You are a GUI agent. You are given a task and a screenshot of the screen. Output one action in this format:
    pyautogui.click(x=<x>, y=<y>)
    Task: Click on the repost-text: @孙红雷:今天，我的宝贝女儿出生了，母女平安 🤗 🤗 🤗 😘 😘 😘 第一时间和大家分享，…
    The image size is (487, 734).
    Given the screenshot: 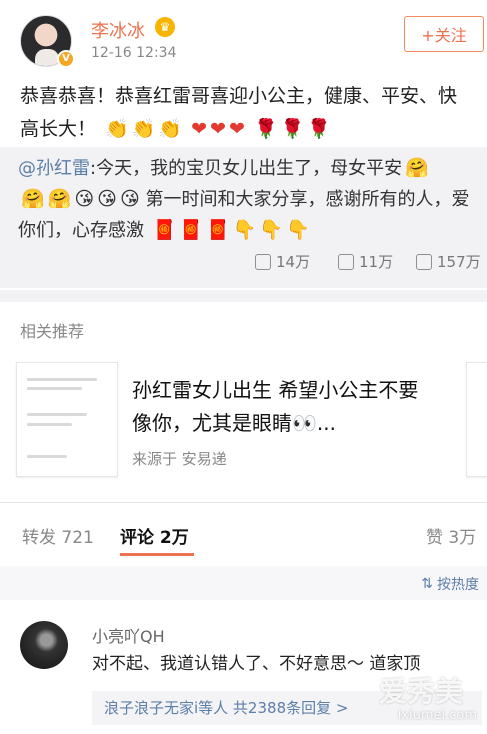 What is the action you would take?
    pyautogui.click(x=245, y=199)
    